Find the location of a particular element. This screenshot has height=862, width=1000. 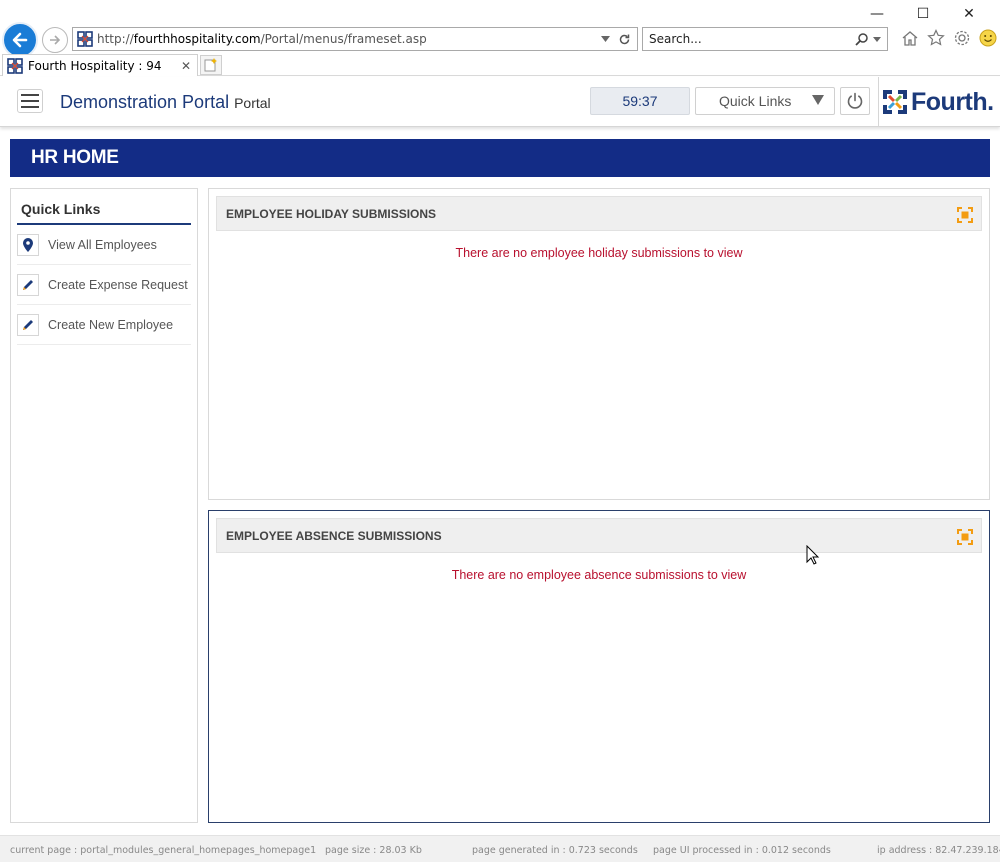

forward-button is located at coordinates (55, 40).